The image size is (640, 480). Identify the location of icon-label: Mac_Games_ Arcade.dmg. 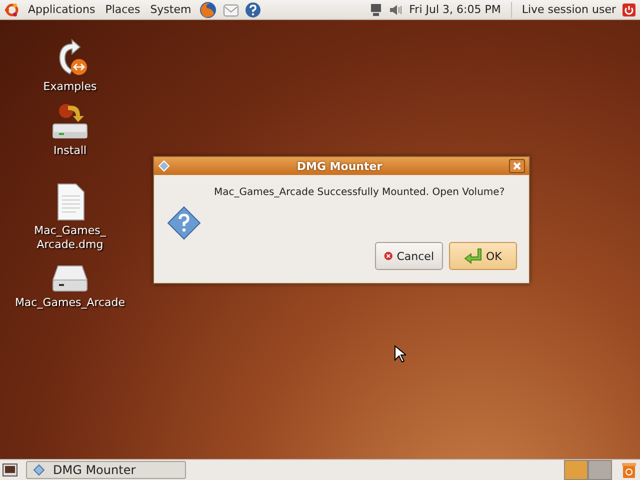
(70, 238).